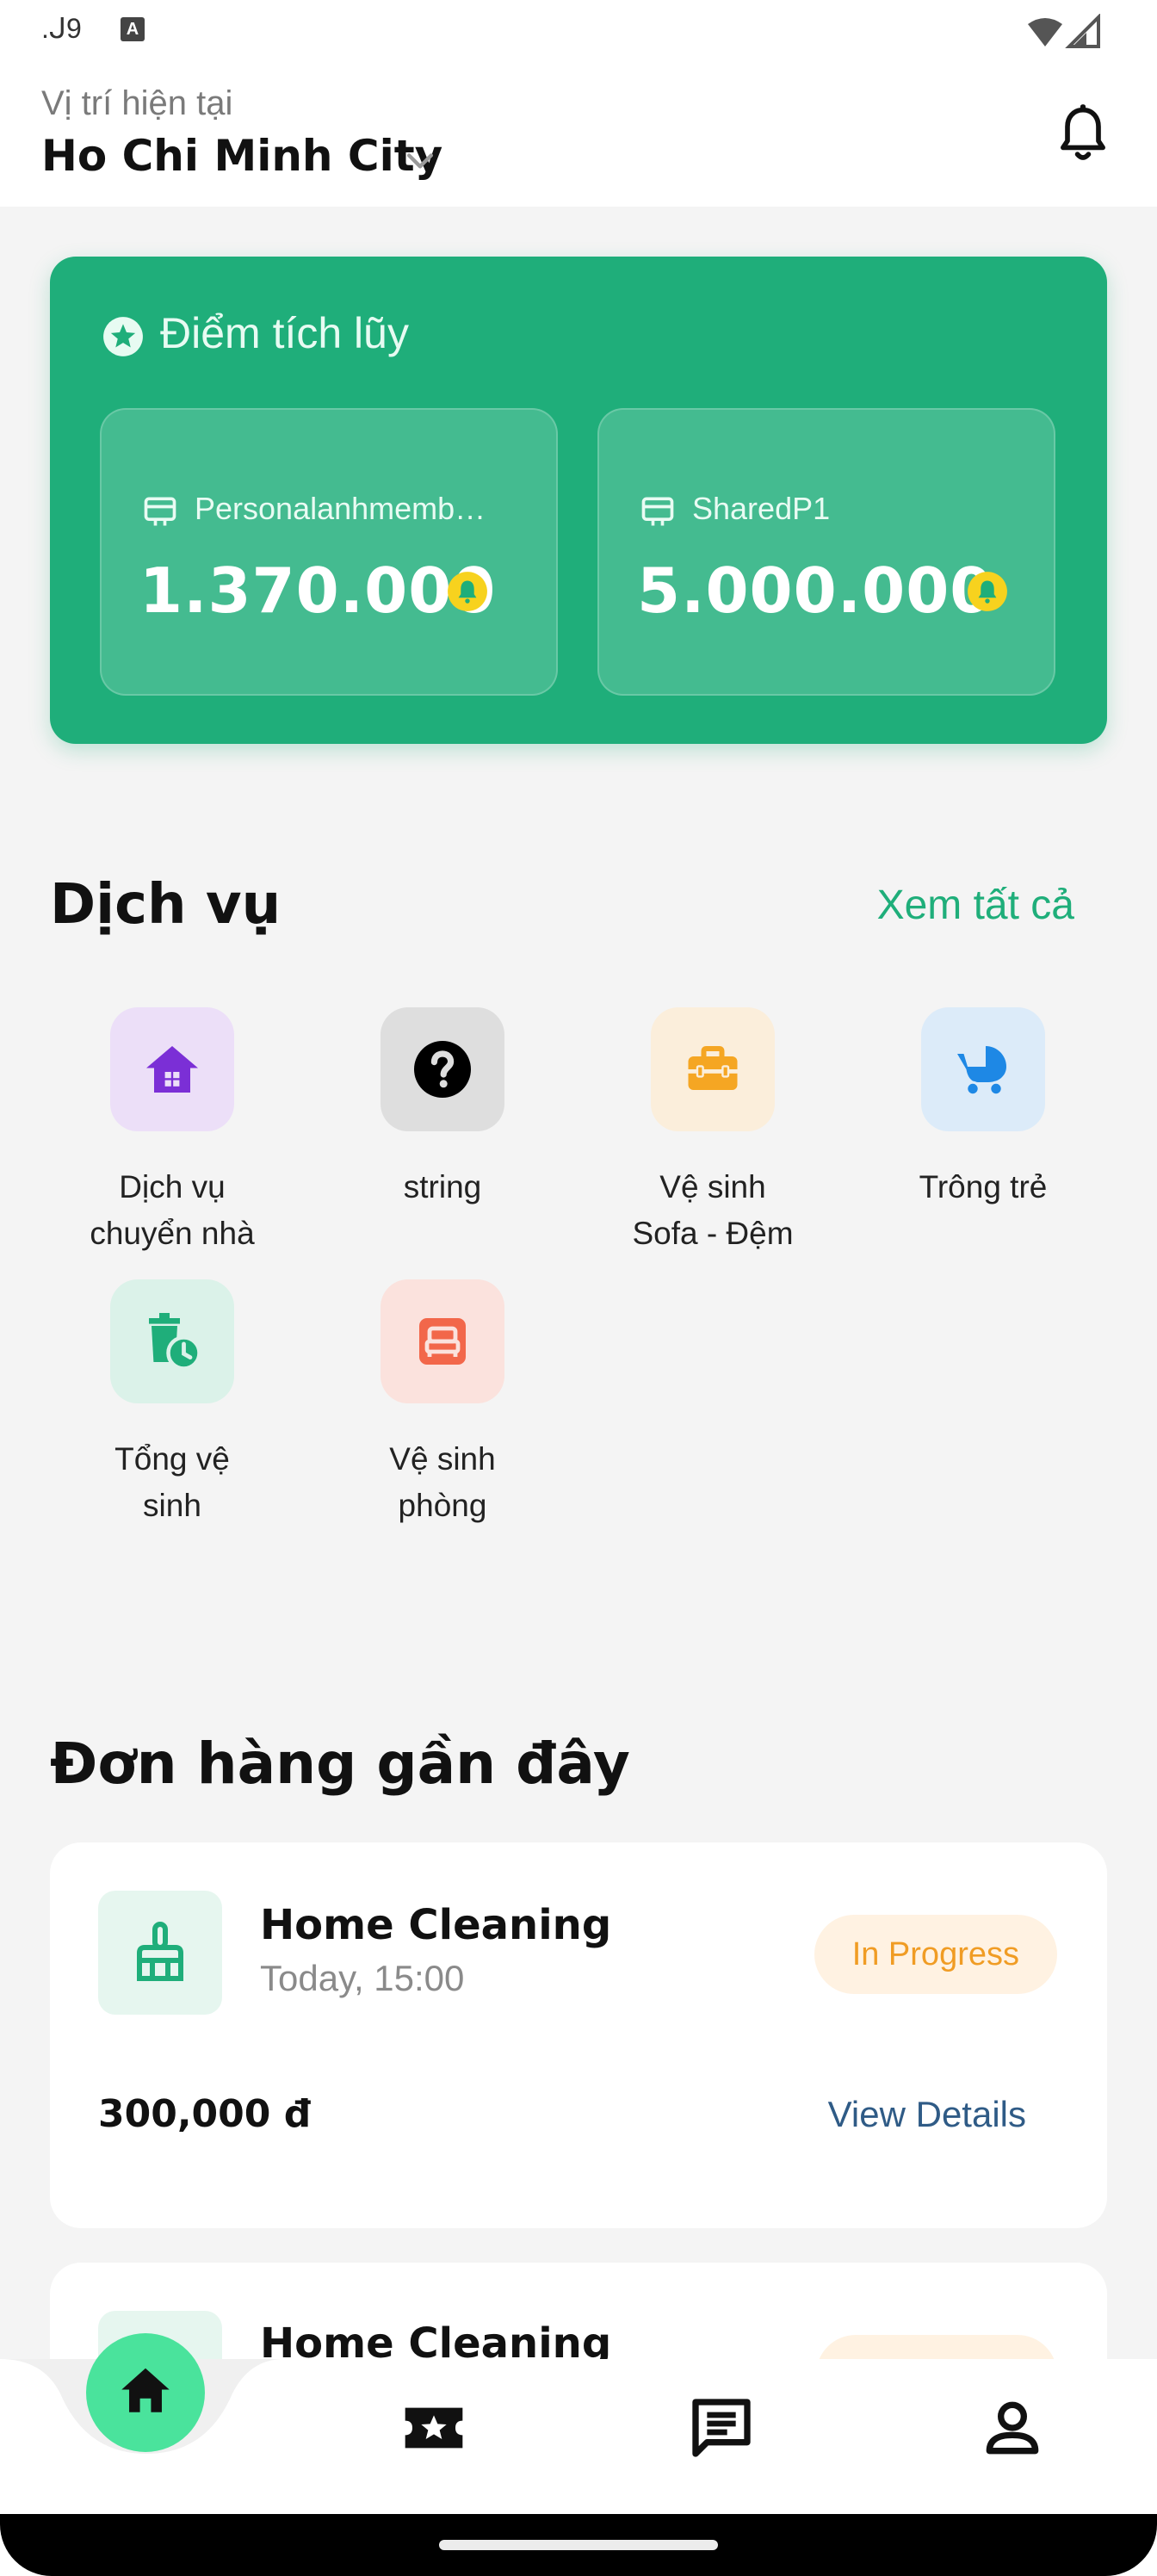 The height and width of the screenshot is (2576, 1157). I want to click on status-bar: .ᒍ9 A, so click(579, 31).